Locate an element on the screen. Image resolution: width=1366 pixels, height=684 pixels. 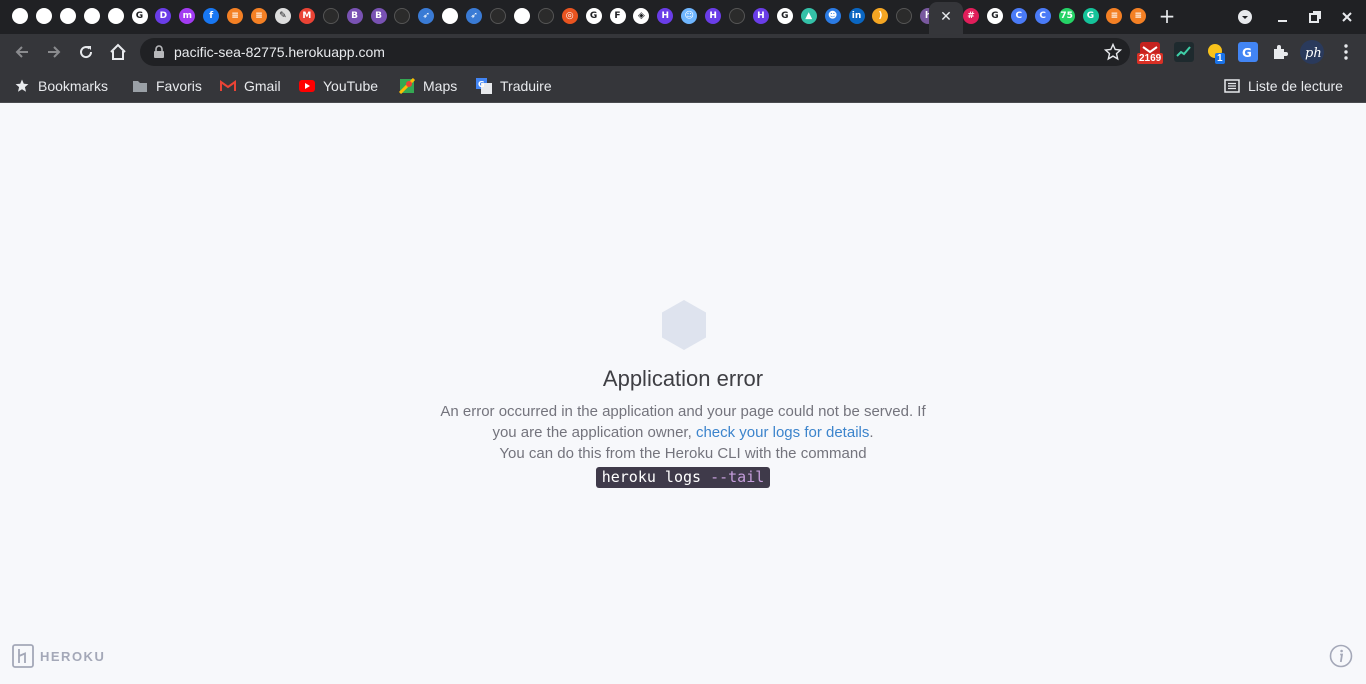
google-translate-extension: G is located at coordinates (1248, 52).